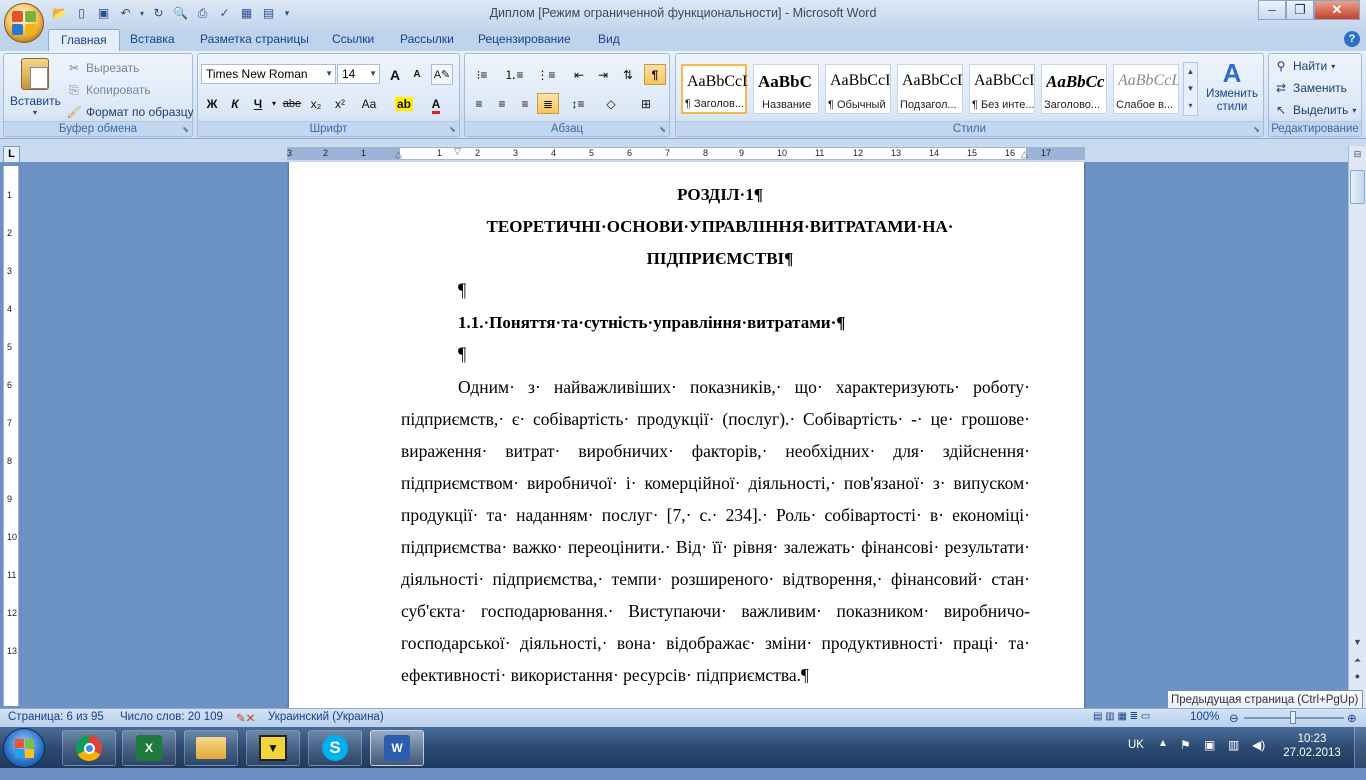 The height and width of the screenshot is (780, 1366). I want to click on strikethrough-button: abe, so click(292, 103).